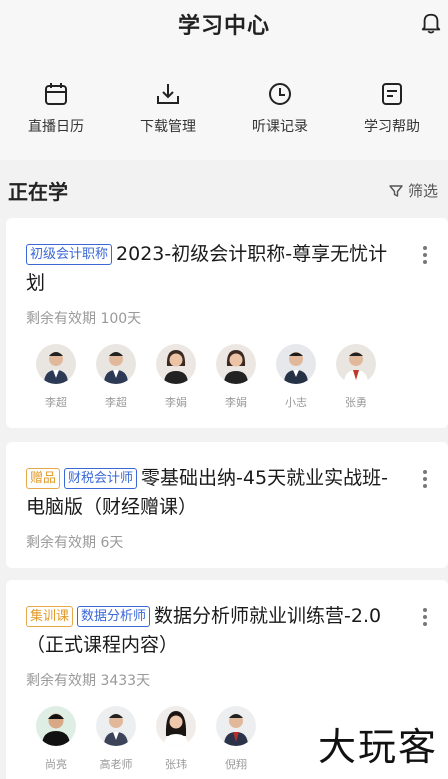  I want to click on shortcut-bar: 直播日历 下载管理 听课记录 学习帮助, so click(224, 108).